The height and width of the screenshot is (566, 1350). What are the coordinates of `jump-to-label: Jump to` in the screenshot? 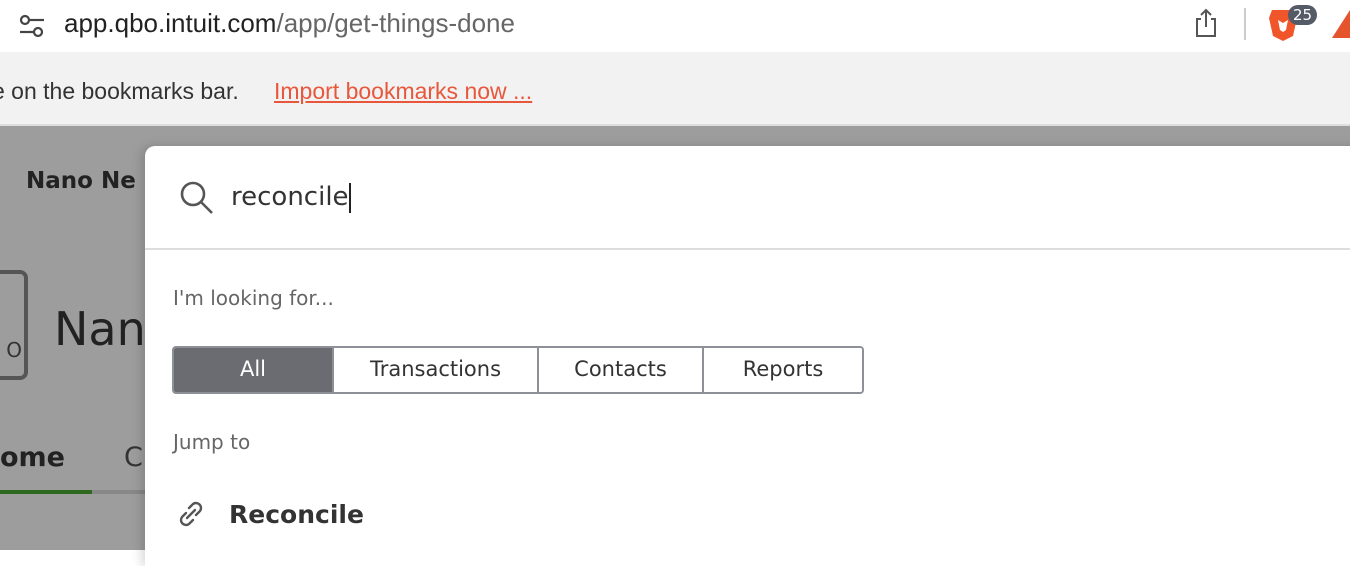 It's located at (212, 442).